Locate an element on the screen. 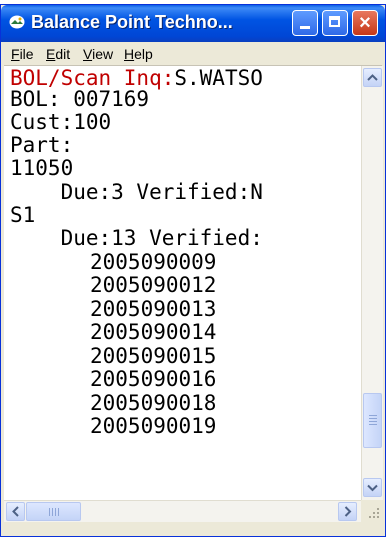 This screenshot has width=388, height=537. title-bar: Balance Point Techno... × is located at coordinates (193, 23).